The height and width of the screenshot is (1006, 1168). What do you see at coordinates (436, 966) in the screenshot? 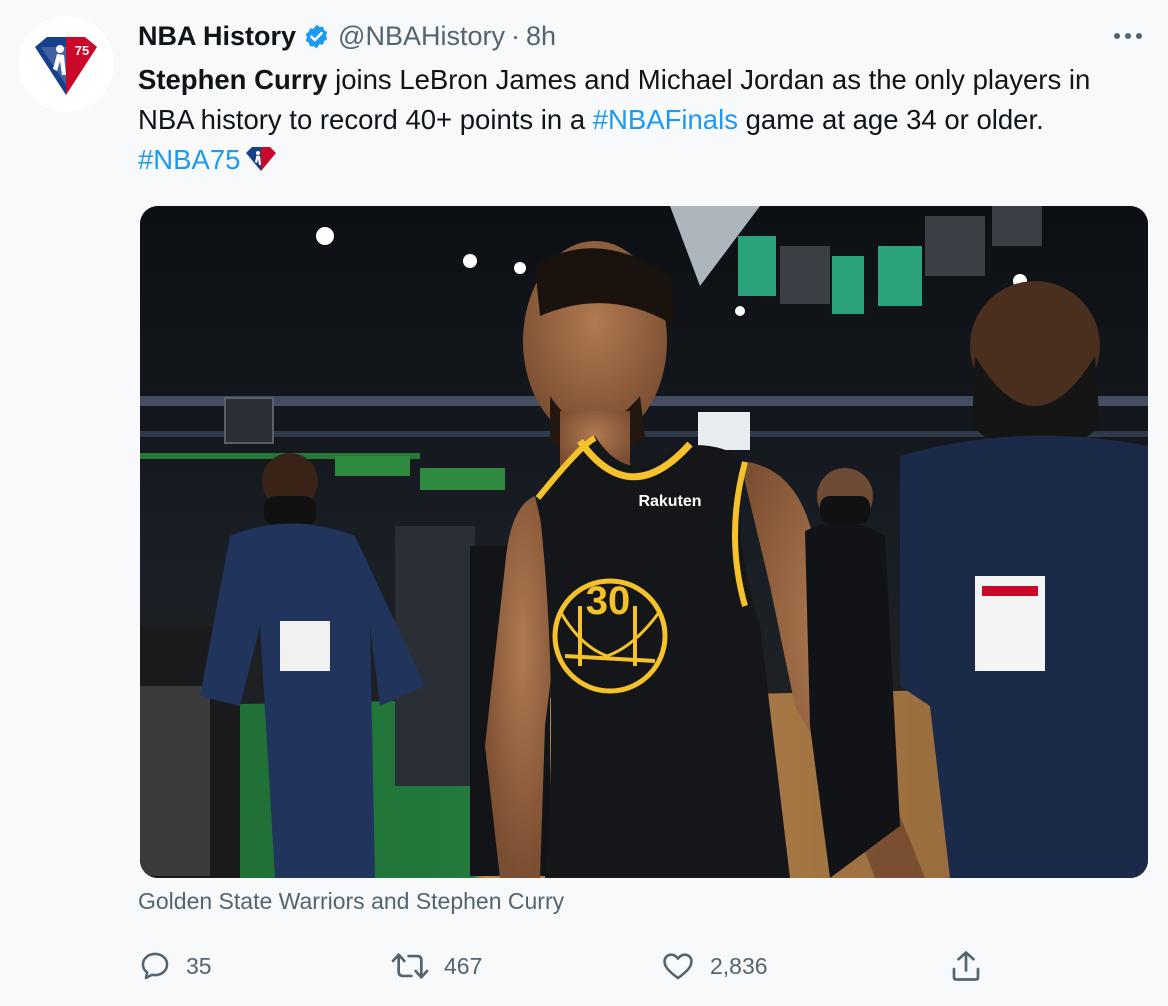
I see `retweet-button: 467` at bounding box center [436, 966].